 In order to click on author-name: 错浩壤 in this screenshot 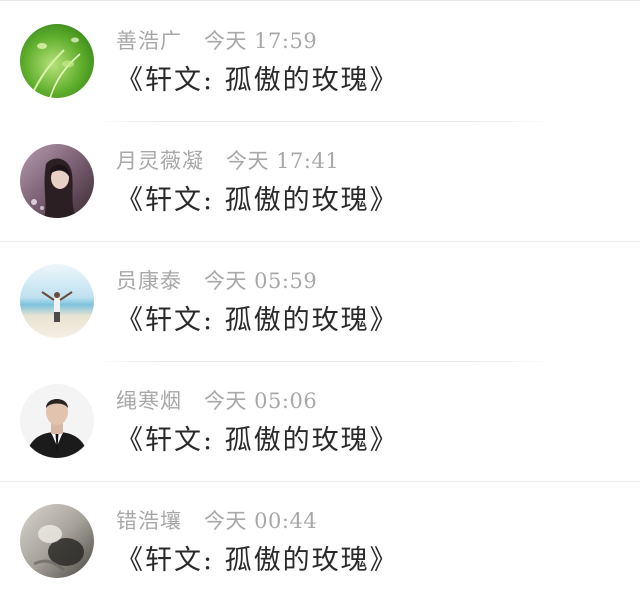, I will do `click(149, 521)`.